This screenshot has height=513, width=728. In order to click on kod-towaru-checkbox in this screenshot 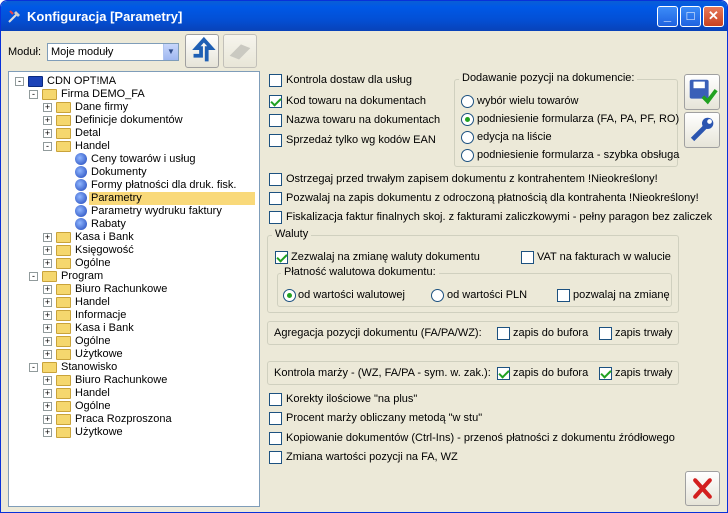, I will do `click(275, 101)`.